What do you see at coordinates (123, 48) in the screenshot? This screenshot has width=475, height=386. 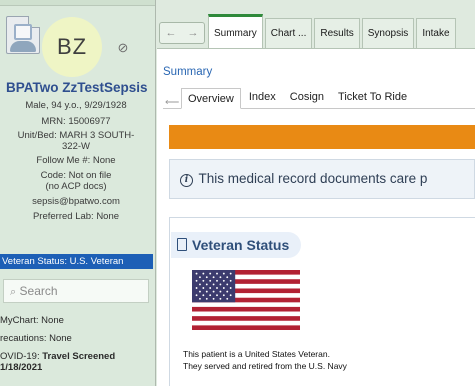 I see `camera-icon: ⊘` at bounding box center [123, 48].